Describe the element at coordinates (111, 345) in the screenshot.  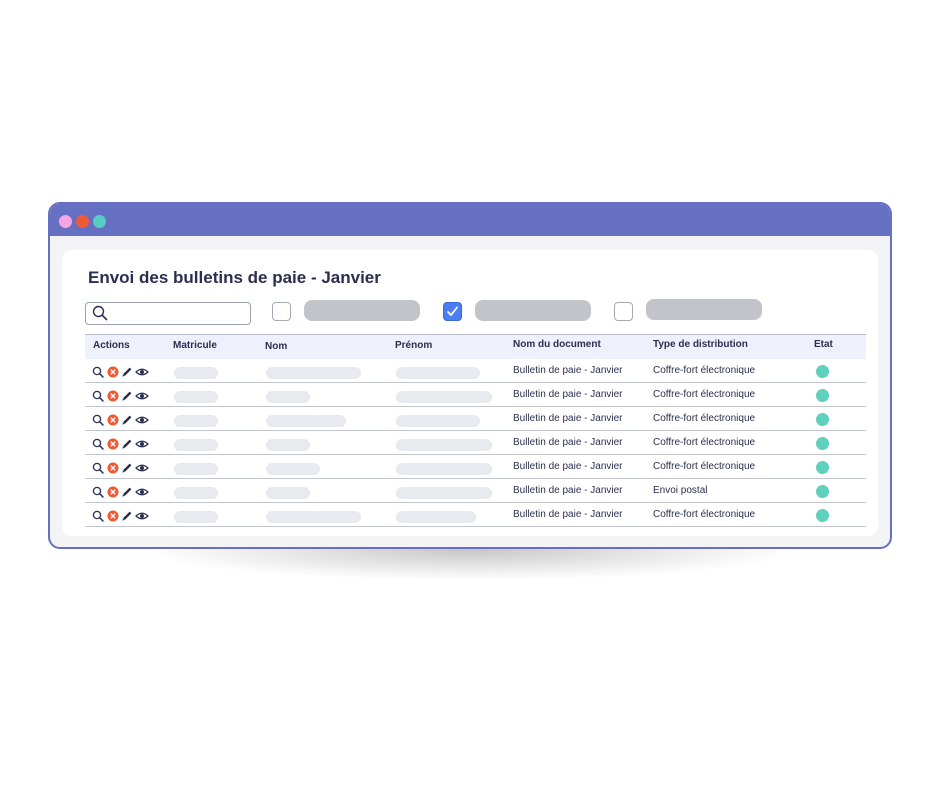
I see `col-actions: Actions` at that location.